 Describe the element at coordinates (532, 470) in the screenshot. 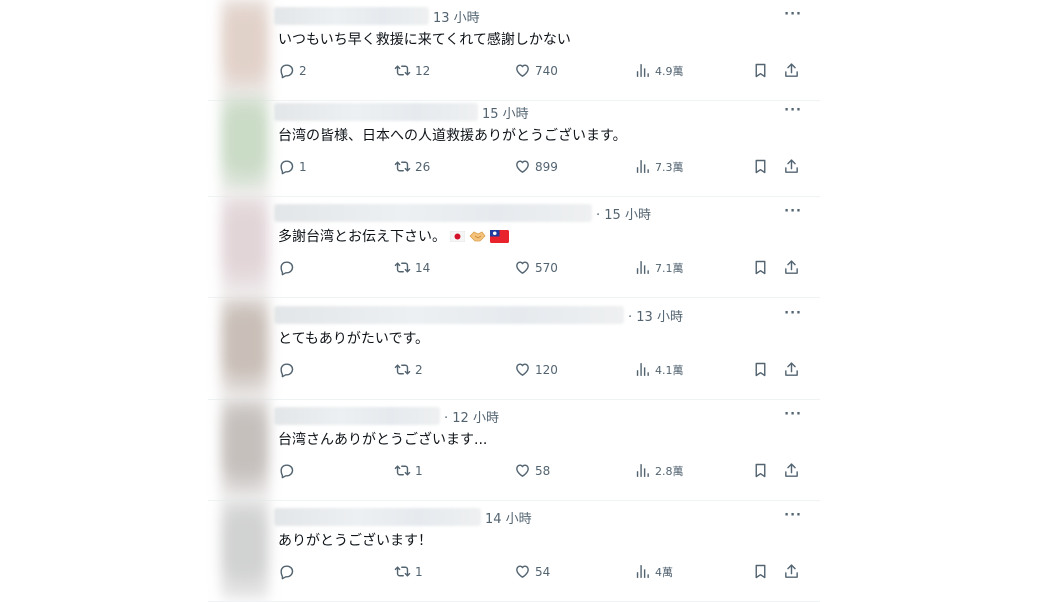

I see `like-button: 58` at that location.